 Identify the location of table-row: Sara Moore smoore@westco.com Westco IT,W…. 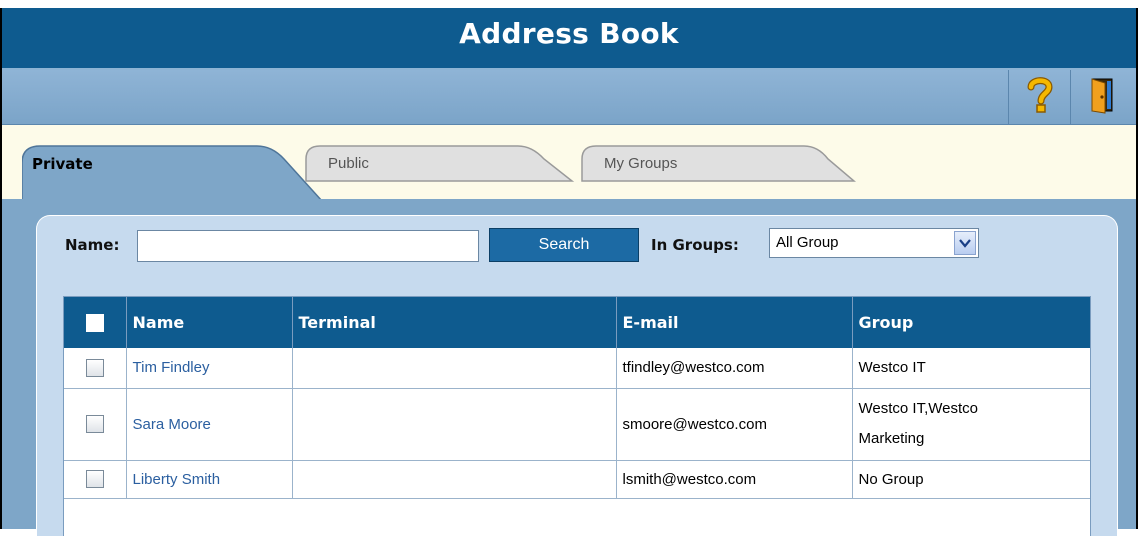
(577, 424).